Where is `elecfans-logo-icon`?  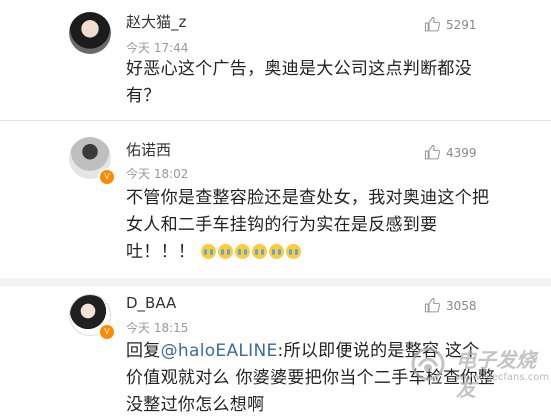 elecfans-logo-icon is located at coordinates (428, 364).